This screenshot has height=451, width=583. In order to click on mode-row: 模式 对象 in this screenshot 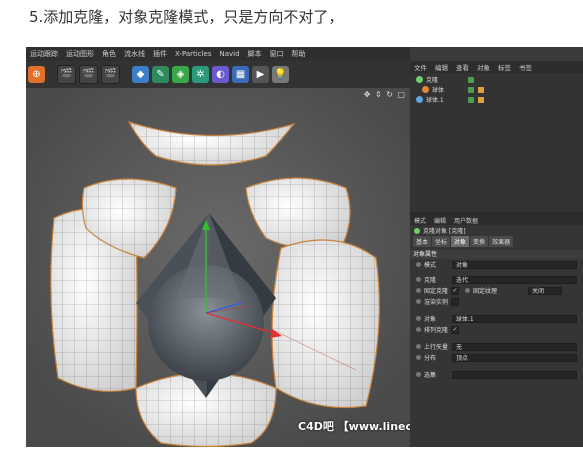, I will do `click(496, 264)`.